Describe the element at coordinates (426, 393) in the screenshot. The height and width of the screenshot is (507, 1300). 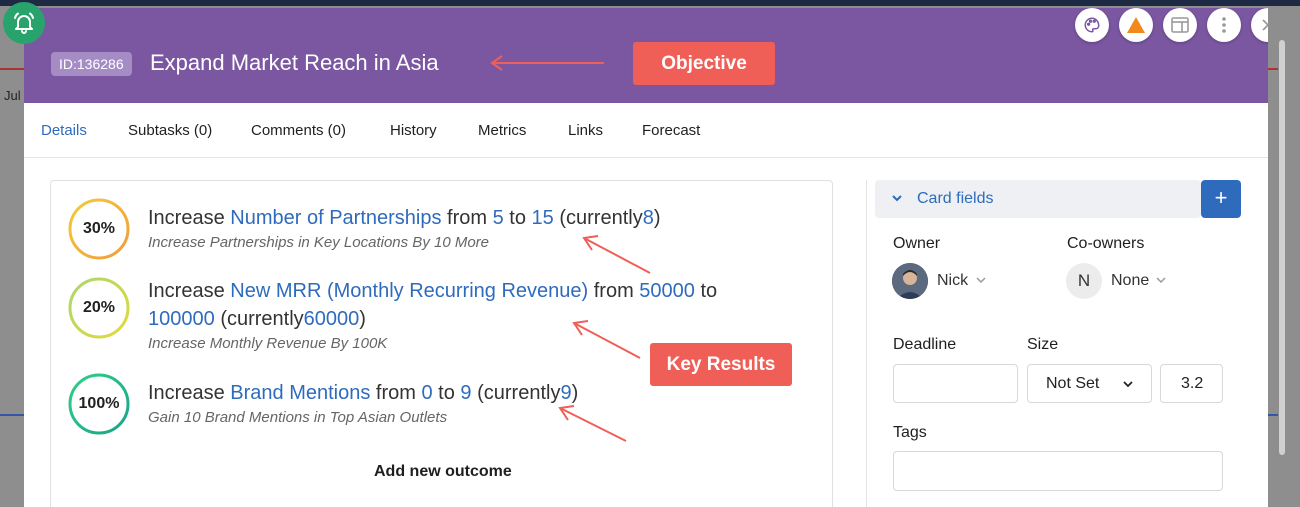
I see `kr-start-value: 0` at that location.